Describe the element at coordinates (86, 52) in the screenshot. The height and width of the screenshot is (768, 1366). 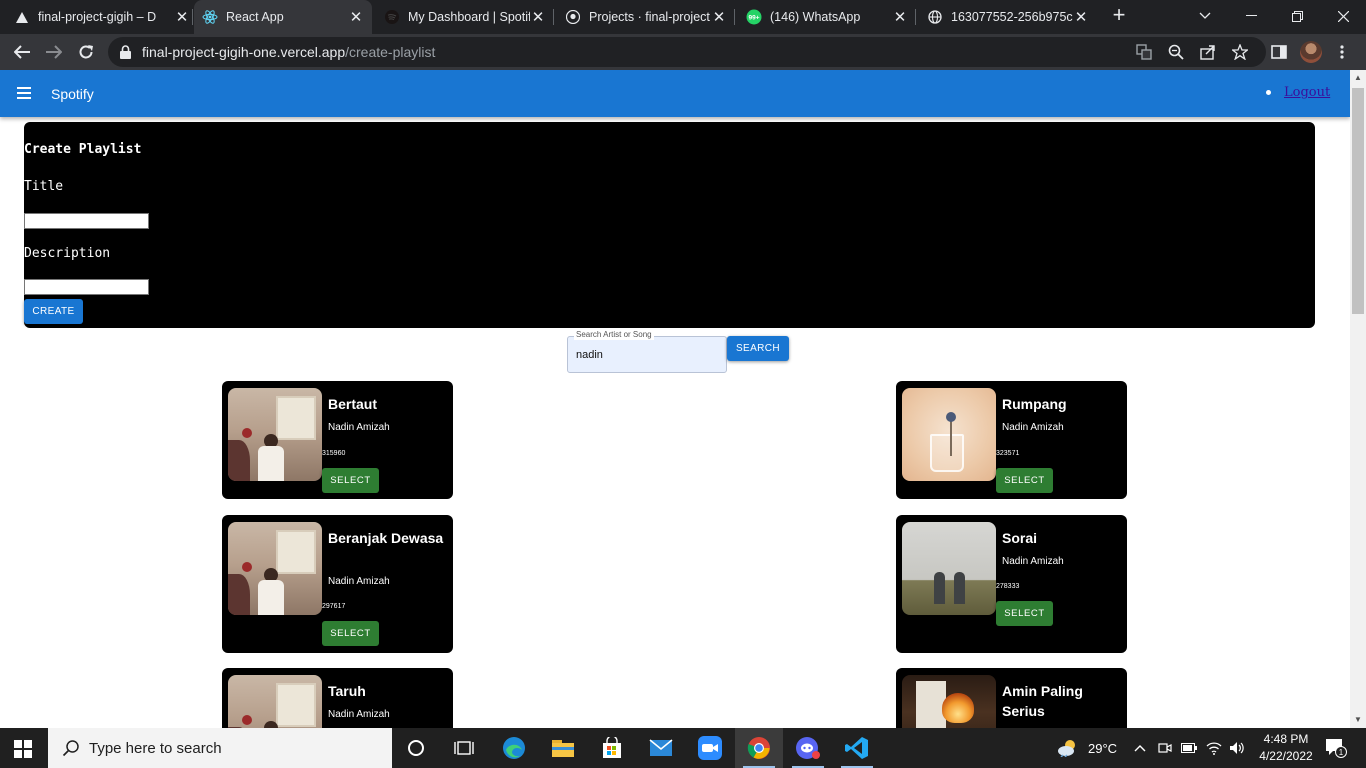
I see `reload-icon` at that location.